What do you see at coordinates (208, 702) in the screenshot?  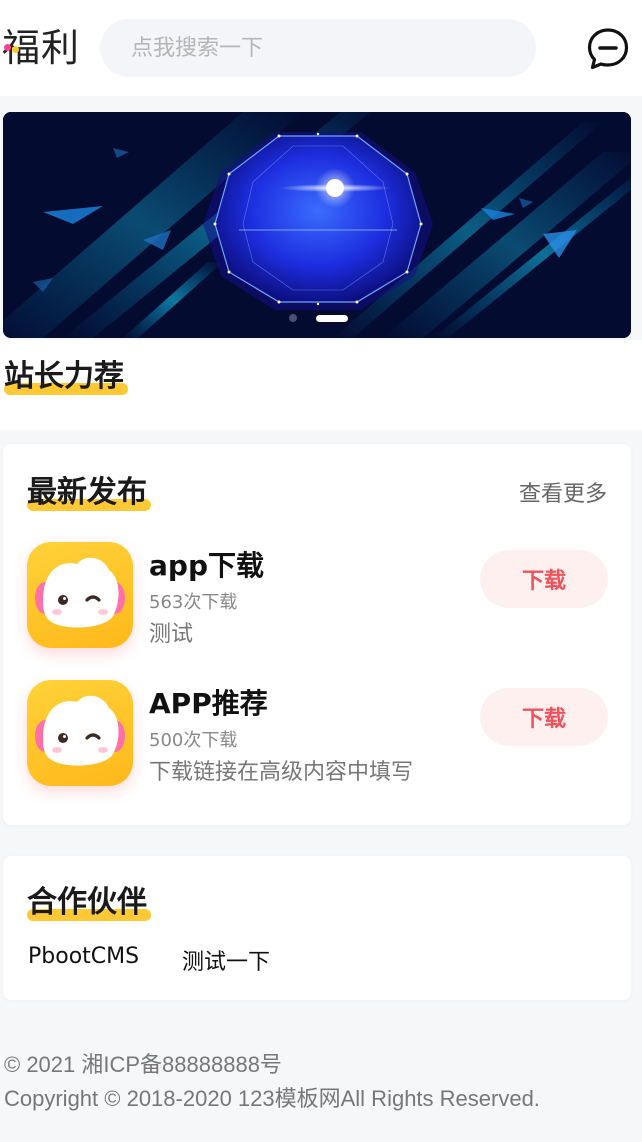 I see `app-name: APP推荐` at bounding box center [208, 702].